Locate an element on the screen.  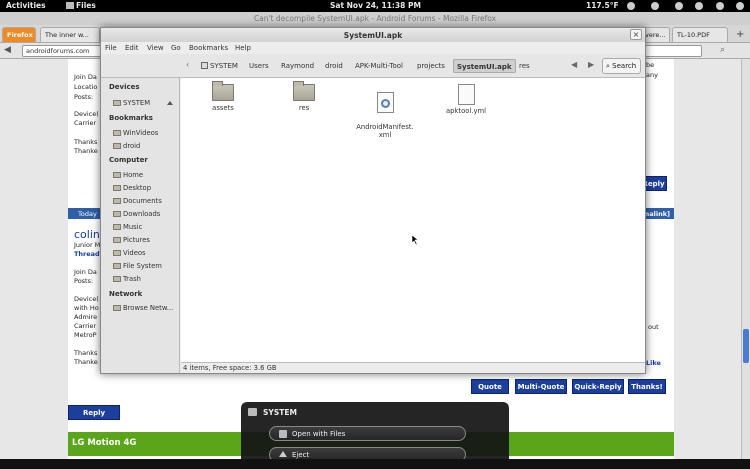
like-link: Like is located at coordinates (653, 363).